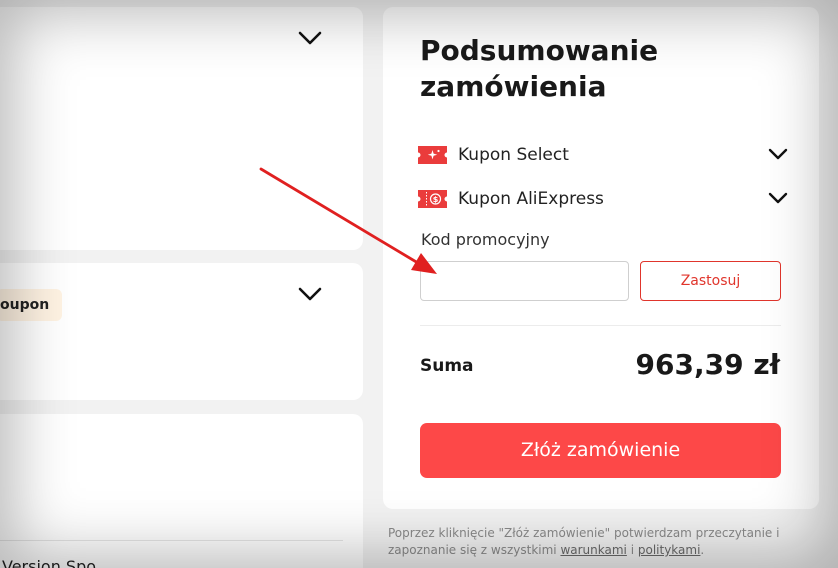 The width and height of the screenshot is (838, 568). Describe the element at coordinates (181, 331) in the screenshot. I see `coupon-section-card` at that location.